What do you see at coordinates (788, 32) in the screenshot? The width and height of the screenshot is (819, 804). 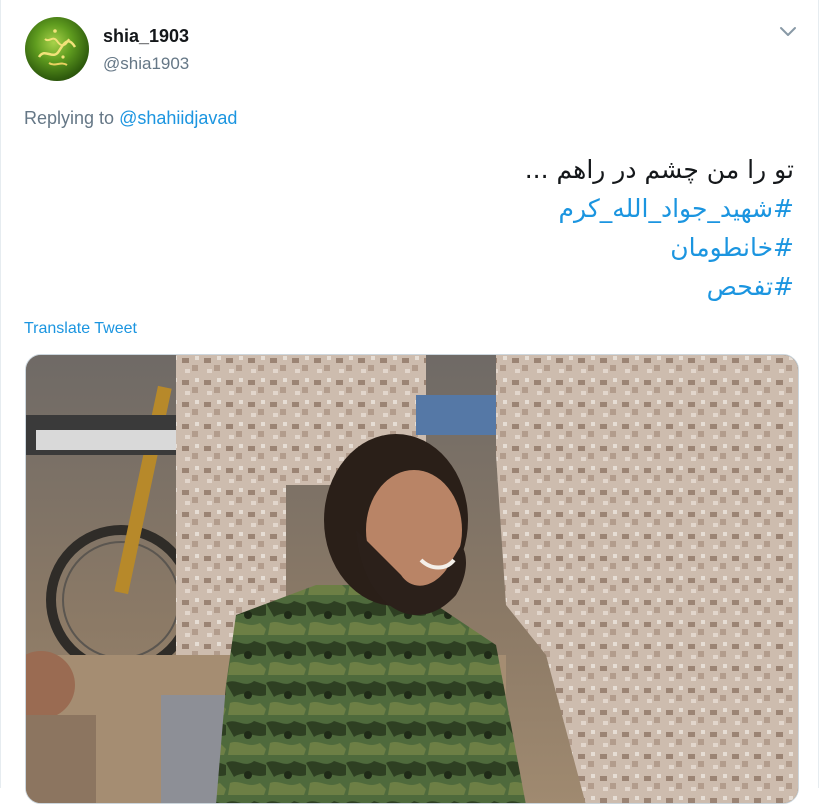 I see `chevron-down-icon` at bounding box center [788, 32].